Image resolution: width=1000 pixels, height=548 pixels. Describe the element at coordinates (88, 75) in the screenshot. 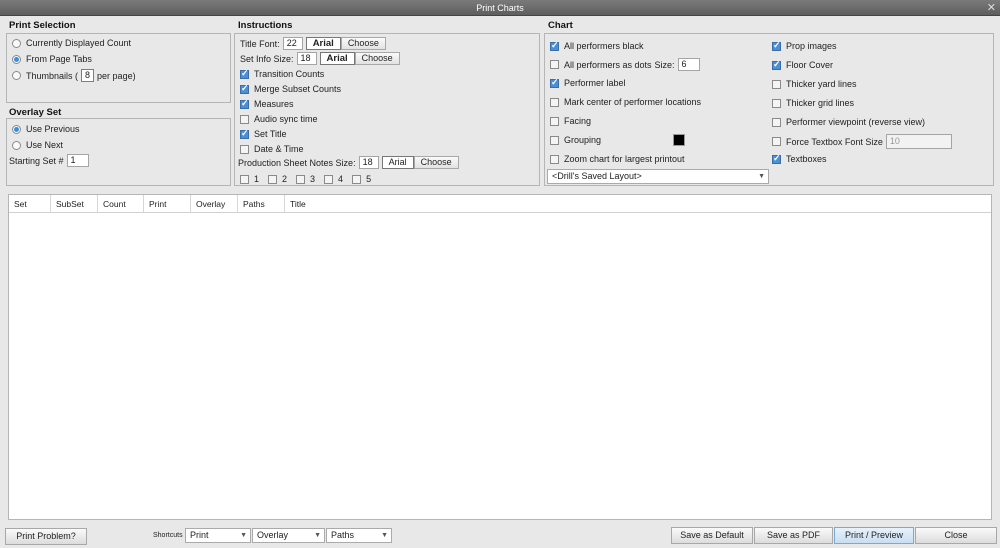

I see `thumbnails-count-input: 8` at that location.